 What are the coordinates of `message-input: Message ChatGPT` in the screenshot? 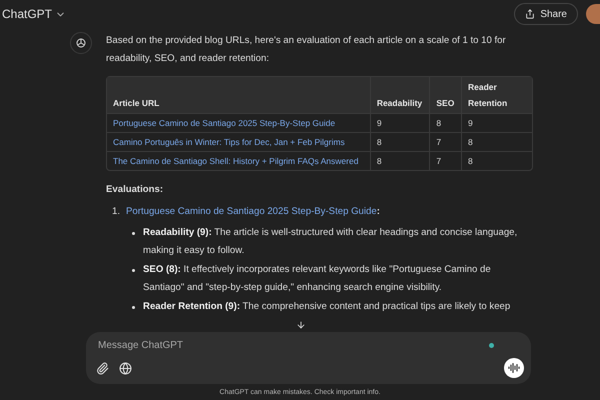 It's located at (292, 345).